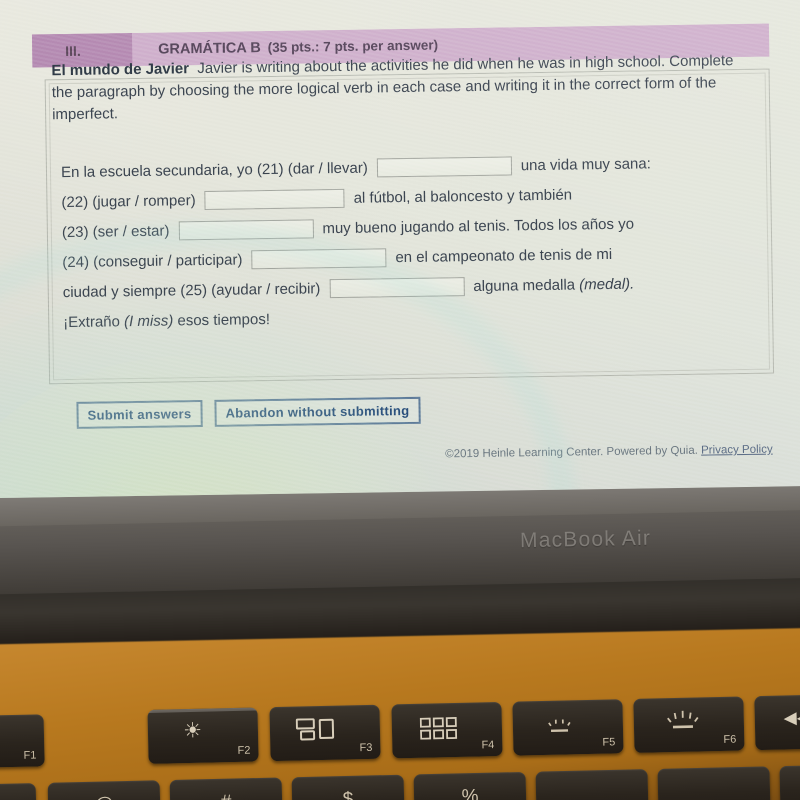 Image resolution: width=800 pixels, height=800 pixels. I want to click on key-f4: F4, so click(447, 730).